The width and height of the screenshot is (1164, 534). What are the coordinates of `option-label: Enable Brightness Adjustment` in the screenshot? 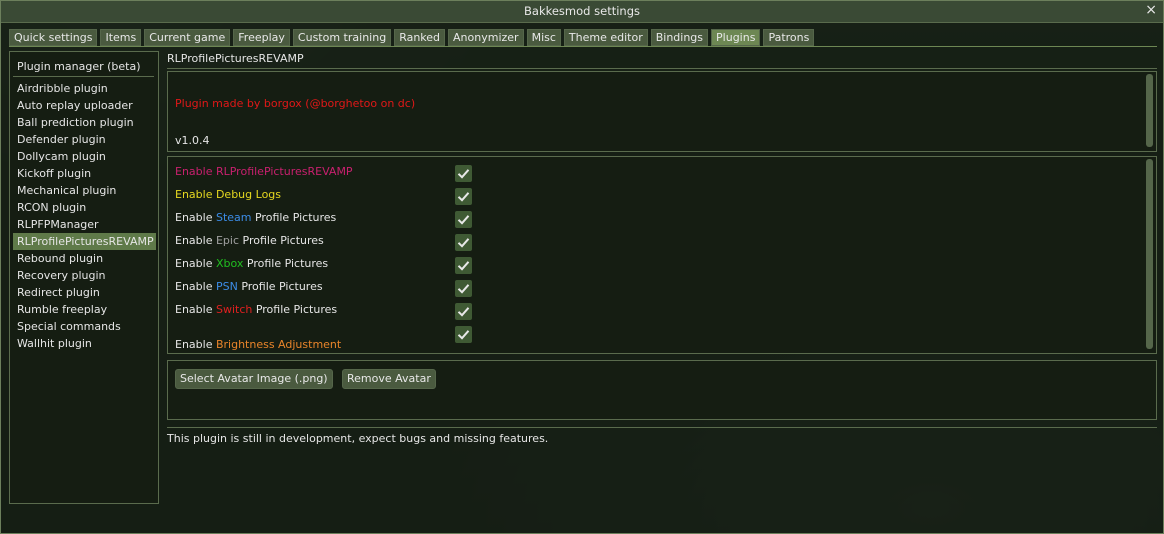 It's located at (258, 345).